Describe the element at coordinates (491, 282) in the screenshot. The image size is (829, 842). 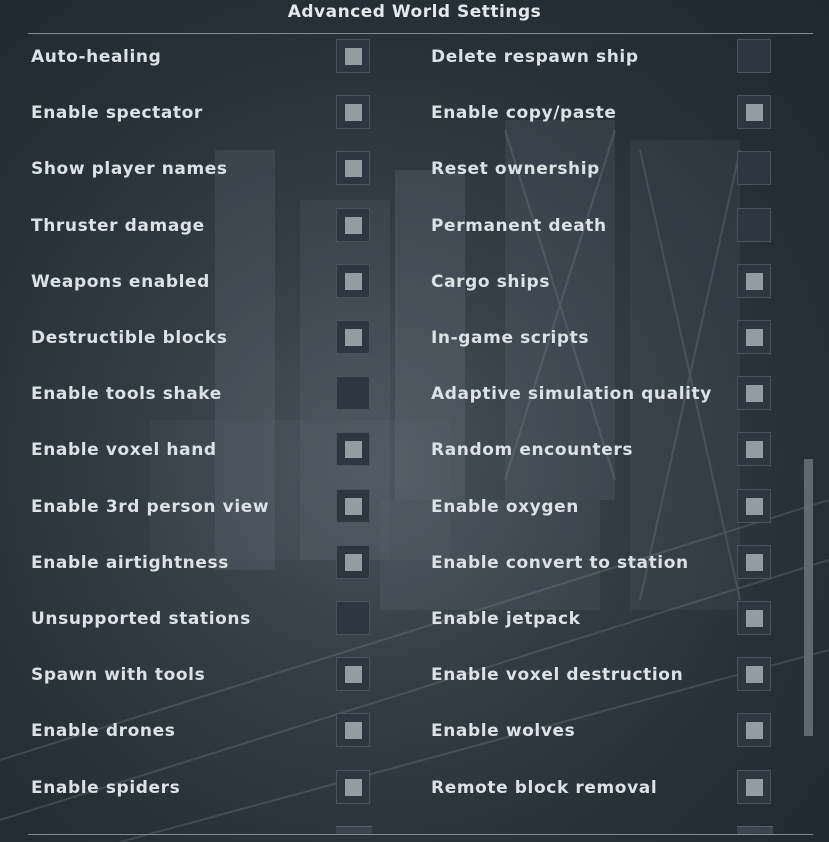
I see `setting-label: Cargo ships` at that location.